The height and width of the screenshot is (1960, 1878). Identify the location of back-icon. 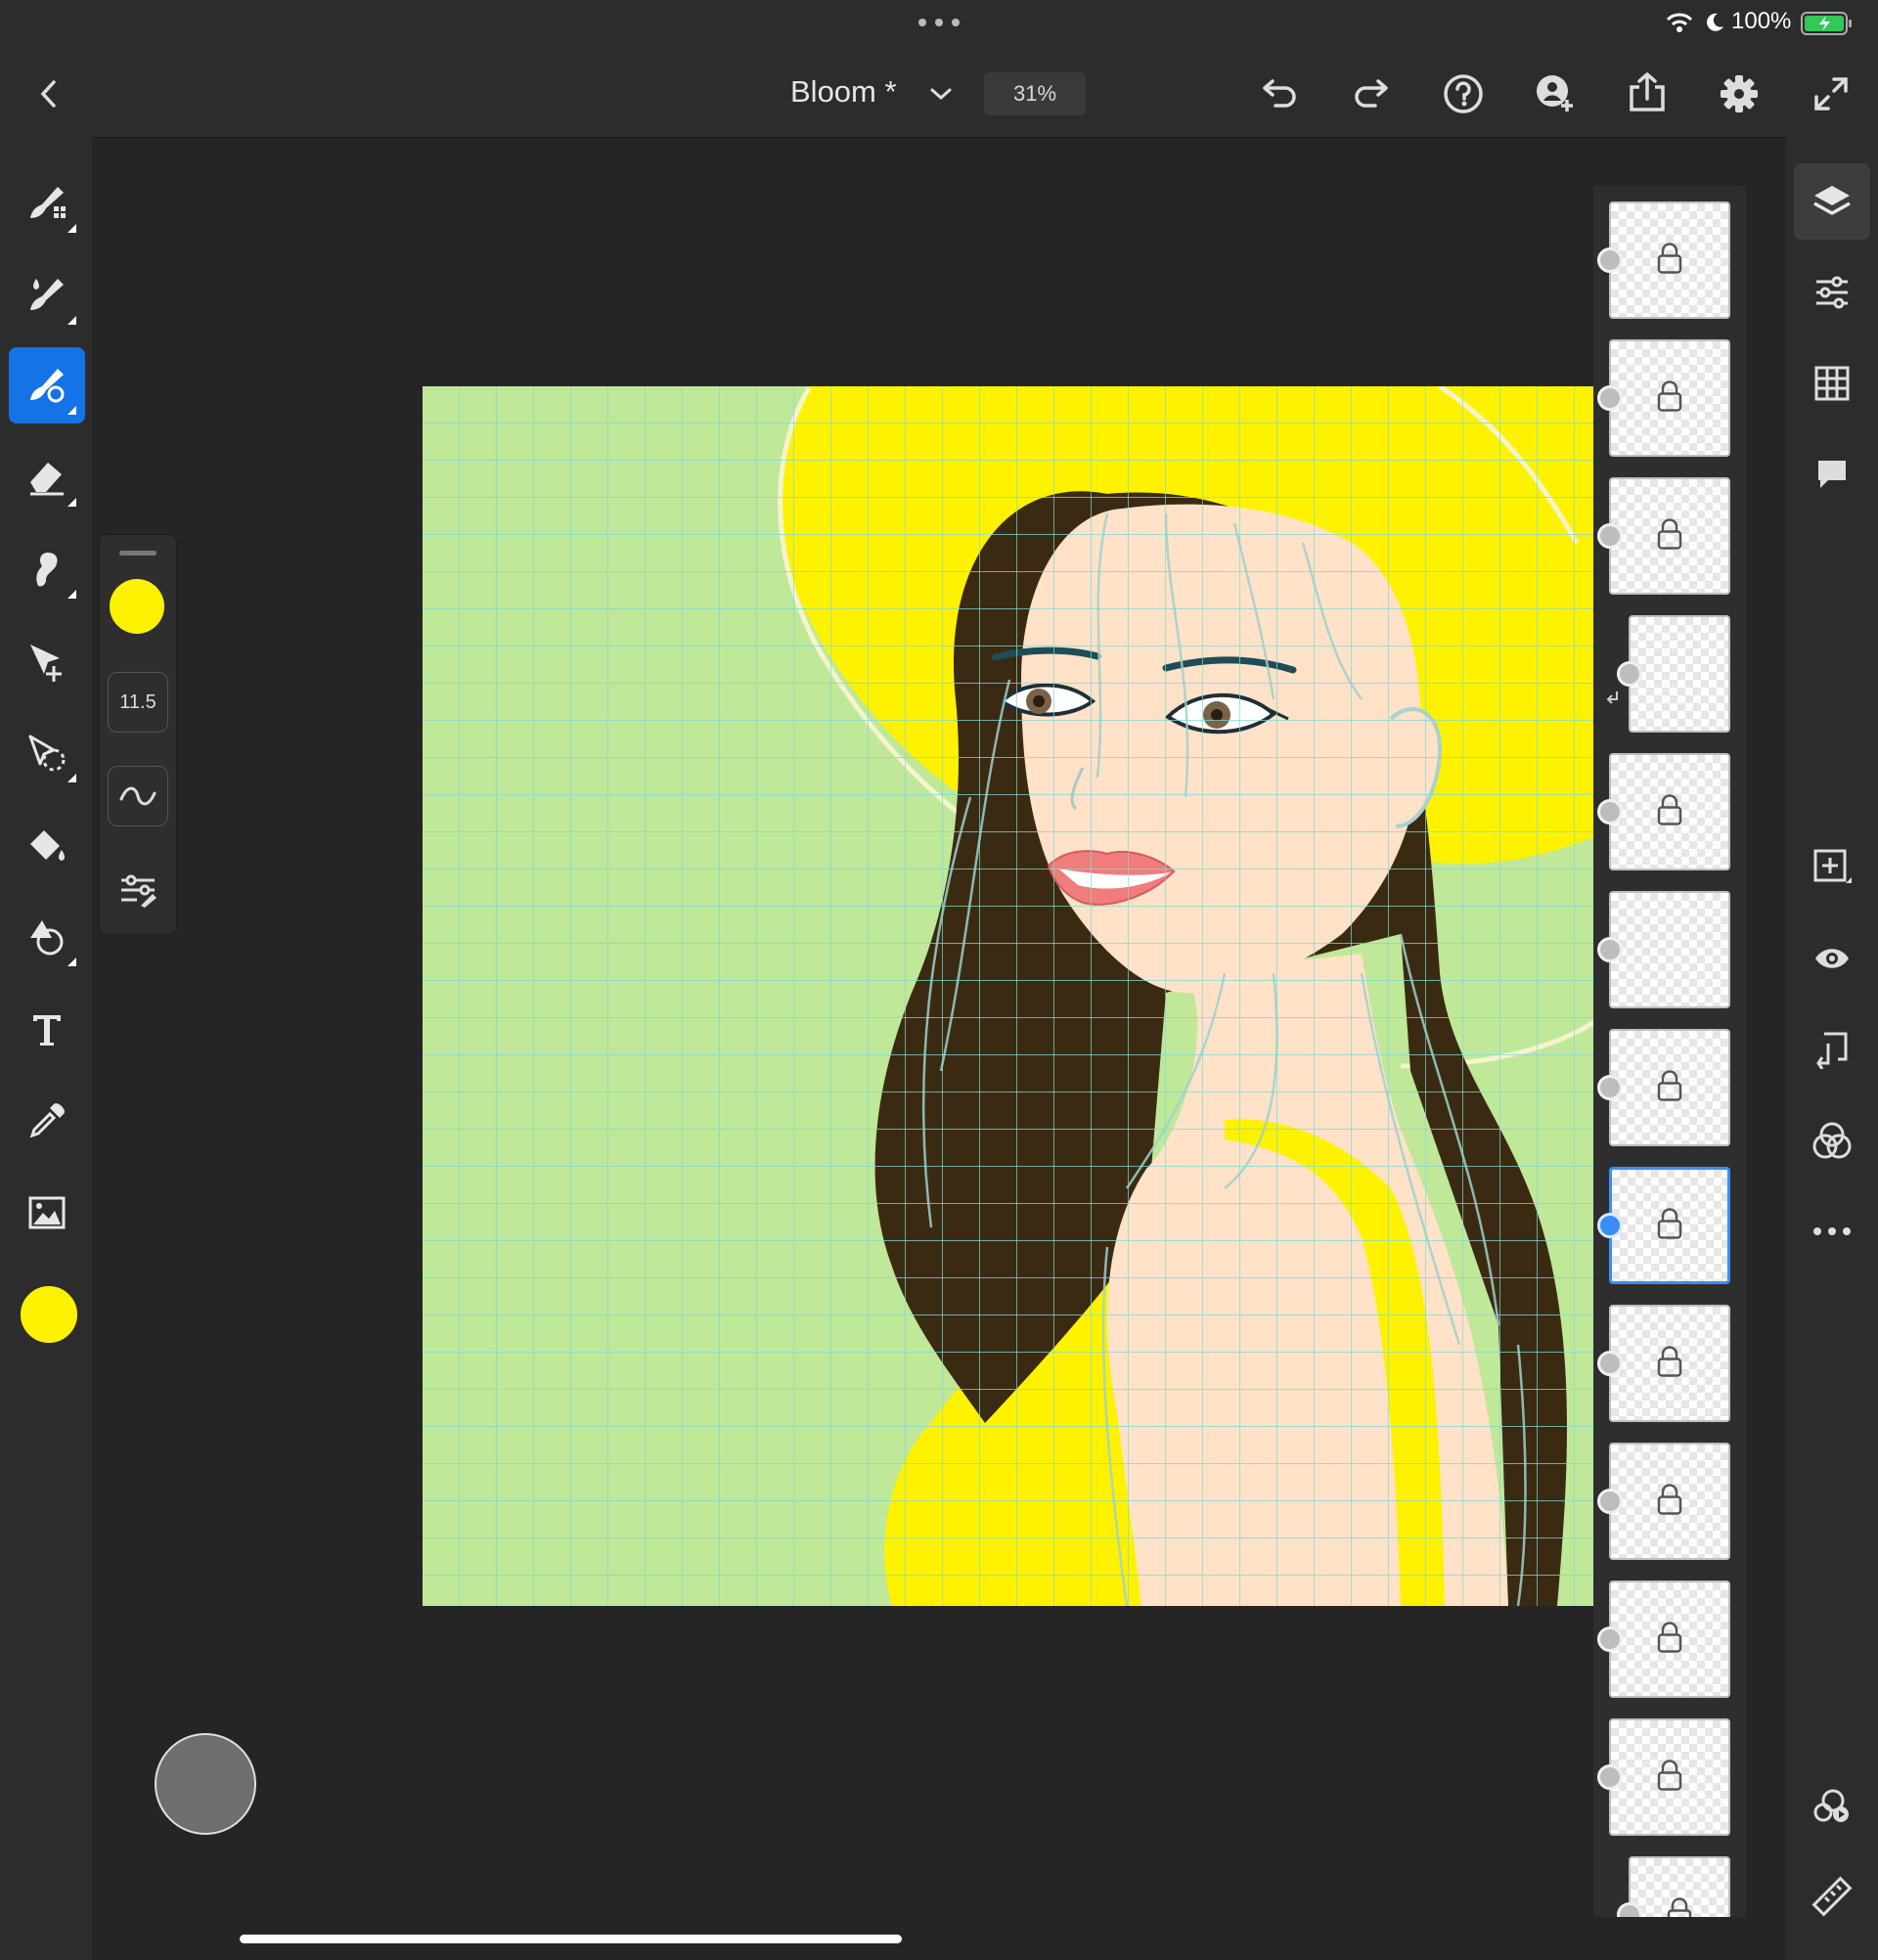
(48, 93).